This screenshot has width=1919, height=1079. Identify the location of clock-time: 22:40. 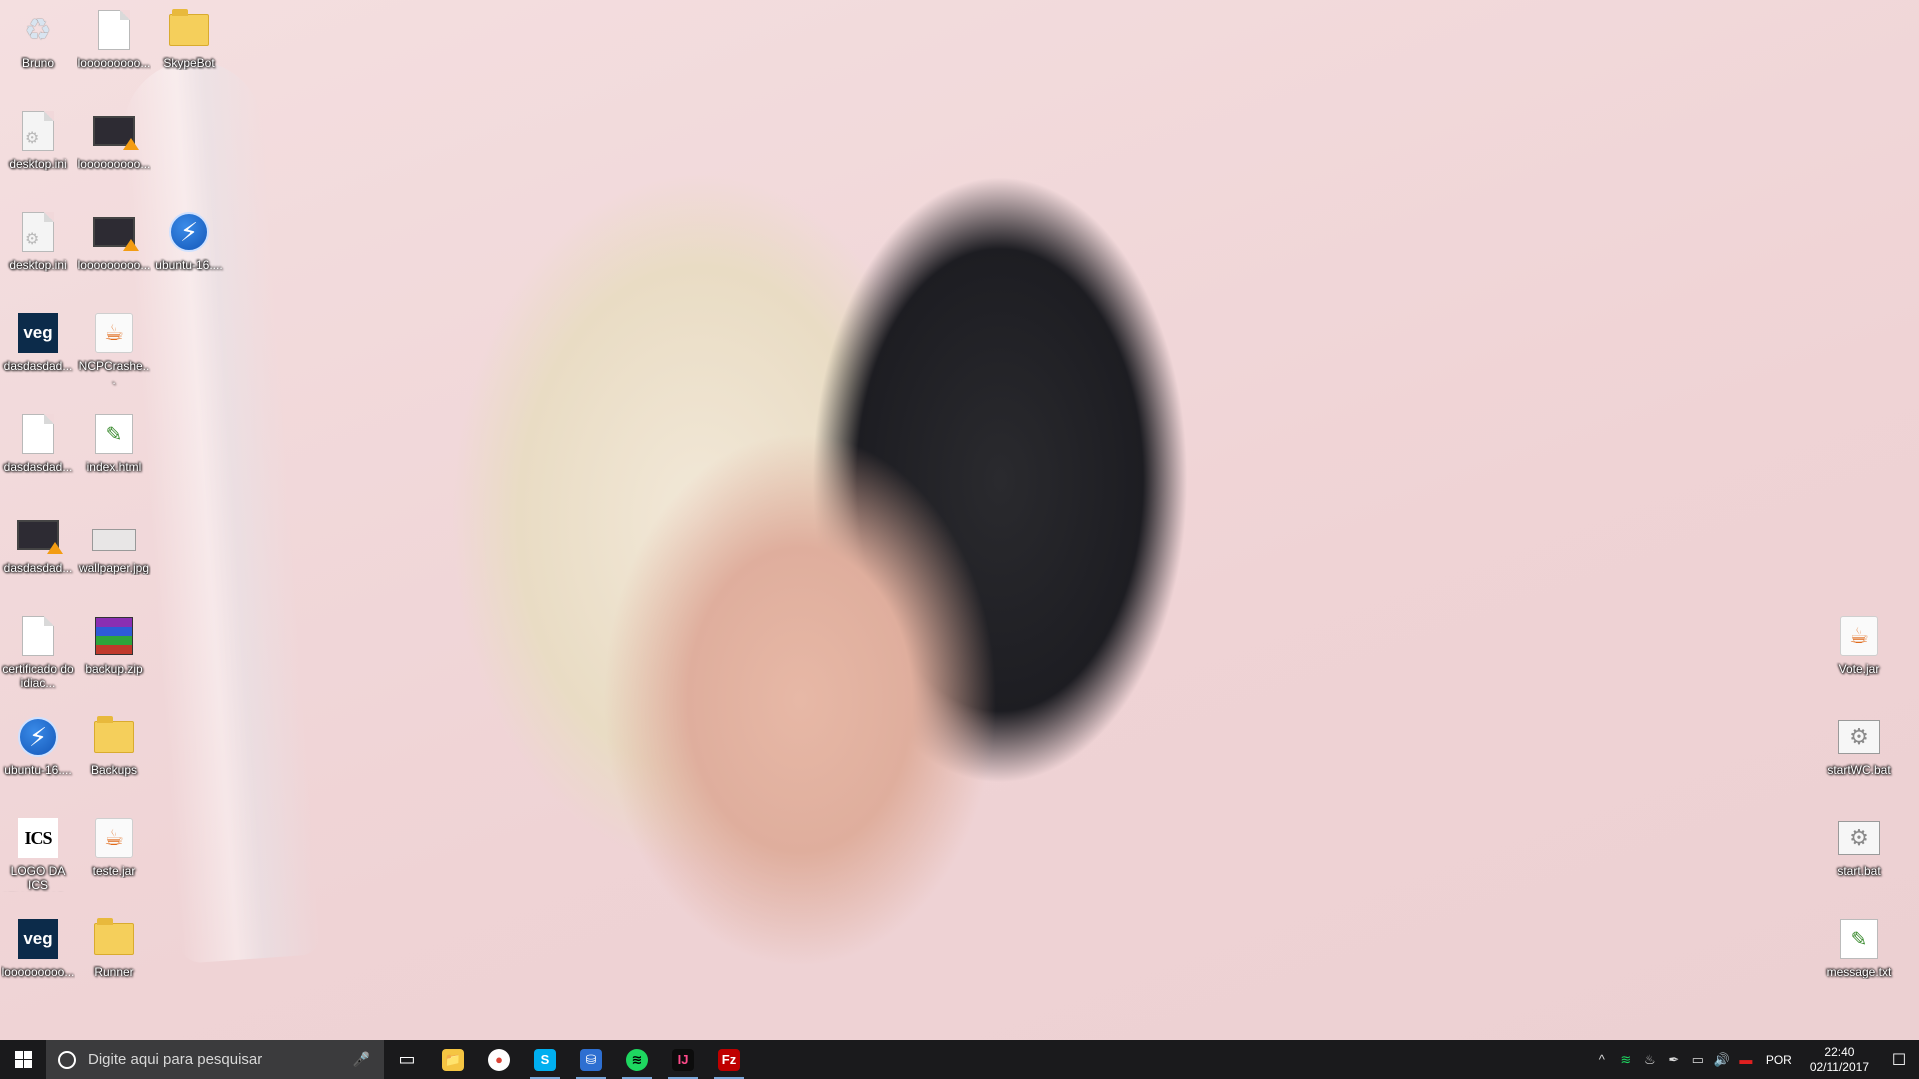
(1839, 1051).